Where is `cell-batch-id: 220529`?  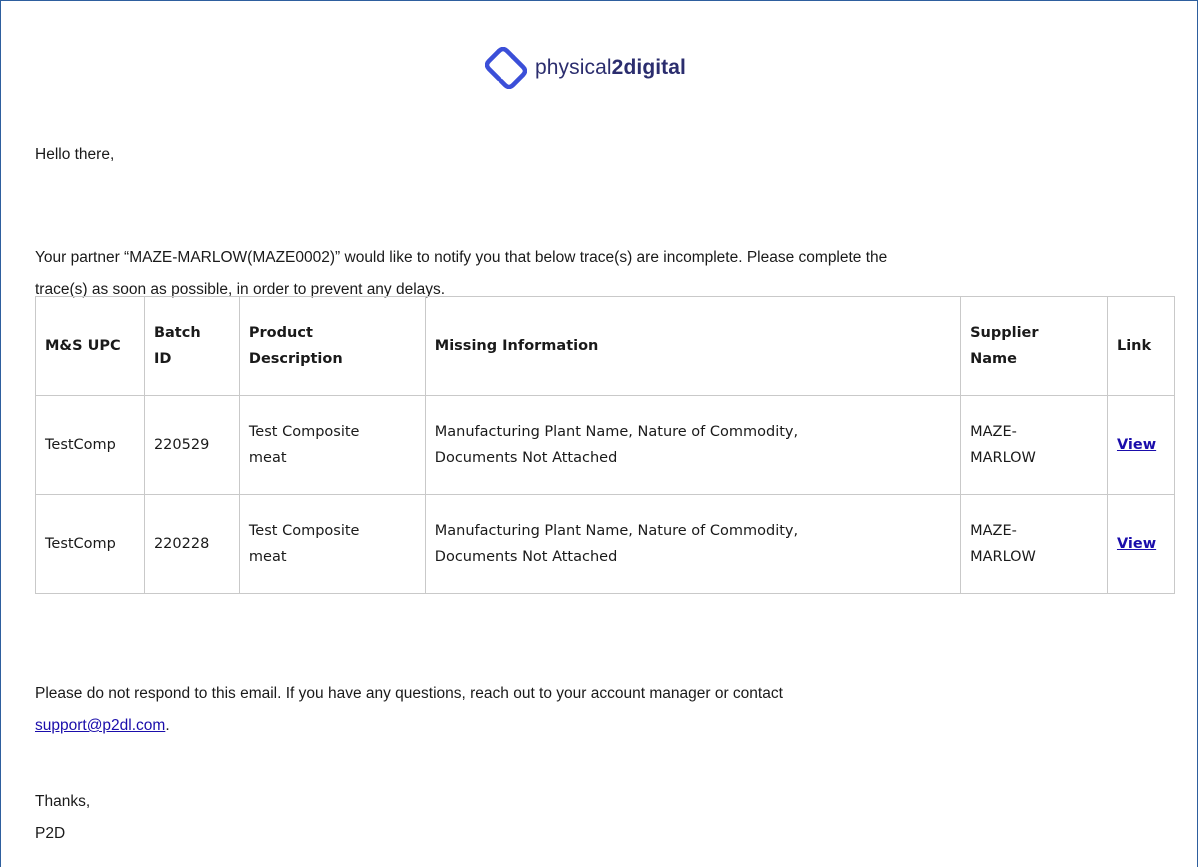
cell-batch-id: 220529 is located at coordinates (191, 445).